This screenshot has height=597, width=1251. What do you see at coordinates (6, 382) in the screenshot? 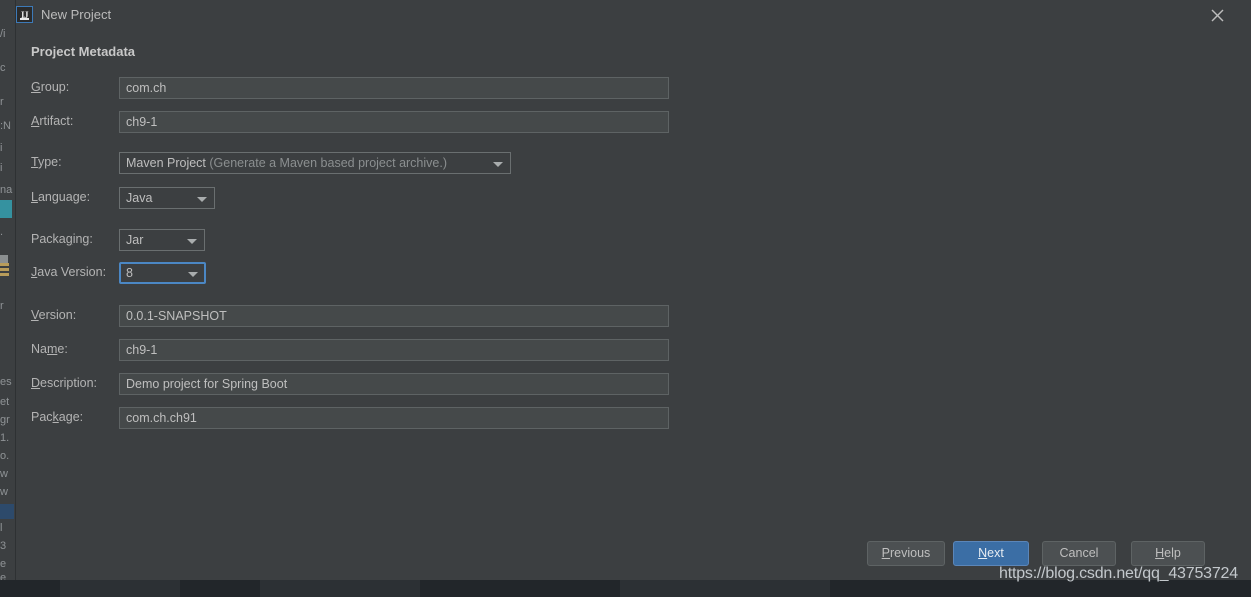
I see `ide-text-fragment: es` at bounding box center [6, 382].